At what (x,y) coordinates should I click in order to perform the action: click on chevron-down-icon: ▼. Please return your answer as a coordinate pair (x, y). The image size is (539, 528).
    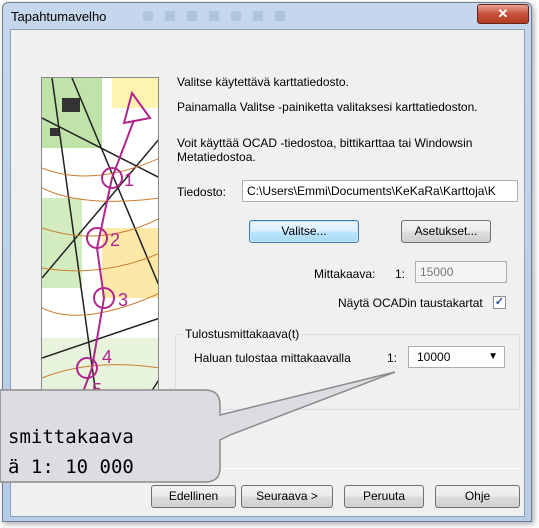
    Looking at the image, I should click on (493, 356).